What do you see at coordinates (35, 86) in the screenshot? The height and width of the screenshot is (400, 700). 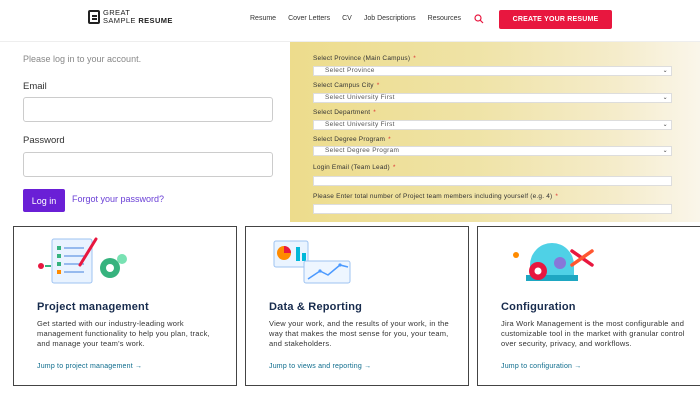 I see `email-label: Email` at bounding box center [35, 86].